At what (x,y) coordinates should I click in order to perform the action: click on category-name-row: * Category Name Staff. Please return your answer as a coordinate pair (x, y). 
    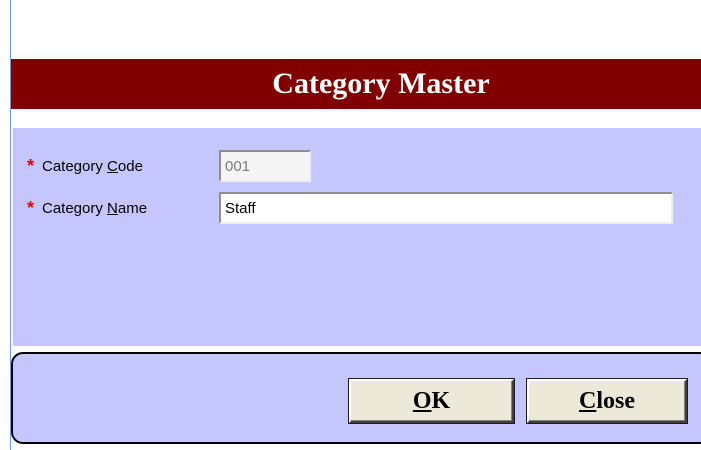
    Looking at the image, I should click on (350, 208).